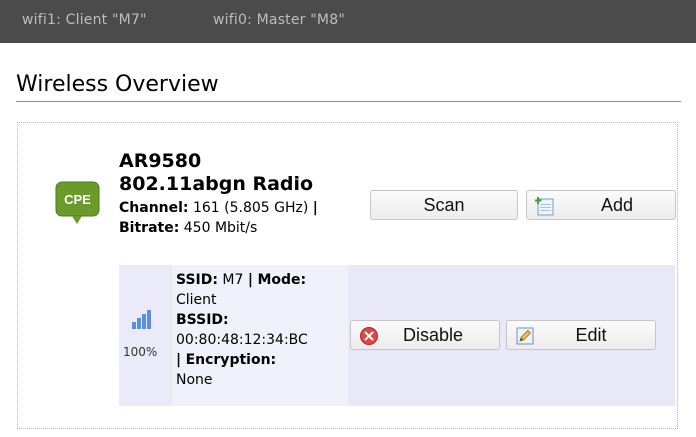 The height and width of the screenshot is (437, 696). Describe the element at coordinates (617, 204) in the screenshot. I see `add-button-label: Add` at that location.